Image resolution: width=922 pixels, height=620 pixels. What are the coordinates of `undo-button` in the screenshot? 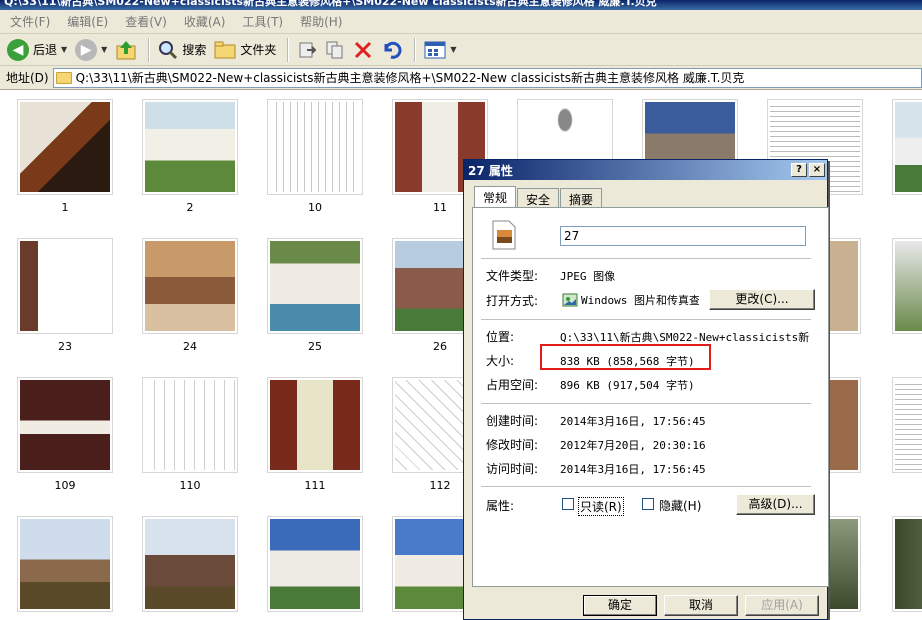 It's located at (392, 50).